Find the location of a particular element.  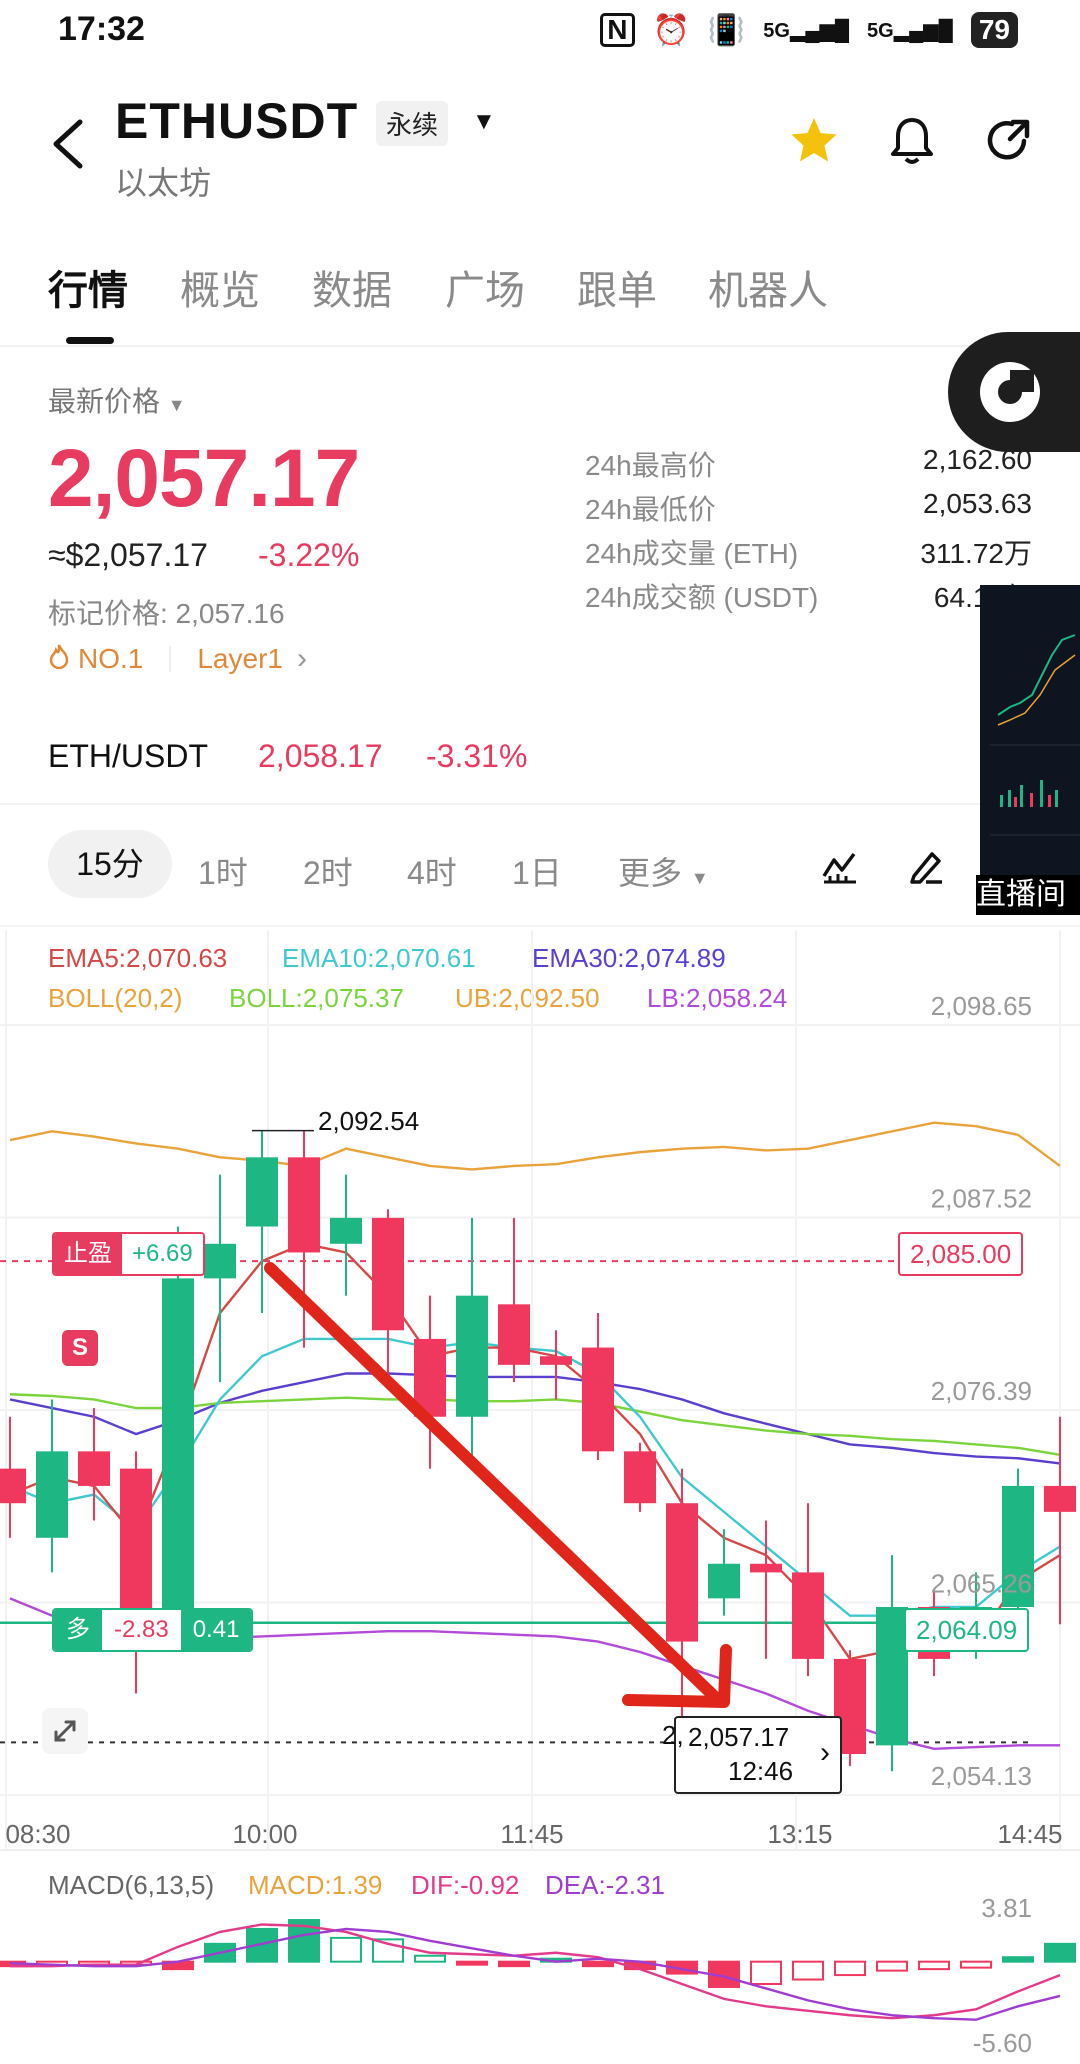

macd-dea-line is located at coordinates (535, 1974).